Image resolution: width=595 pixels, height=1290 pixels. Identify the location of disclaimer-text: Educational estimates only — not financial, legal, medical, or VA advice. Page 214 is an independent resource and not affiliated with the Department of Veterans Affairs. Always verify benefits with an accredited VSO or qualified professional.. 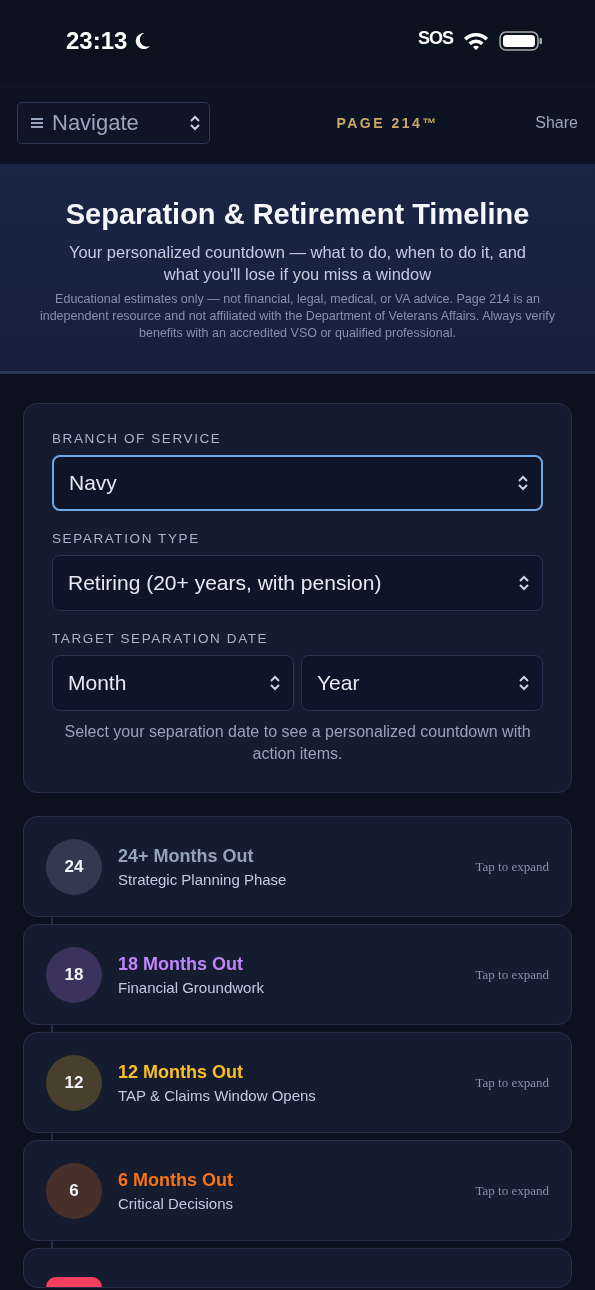
(297, 316).